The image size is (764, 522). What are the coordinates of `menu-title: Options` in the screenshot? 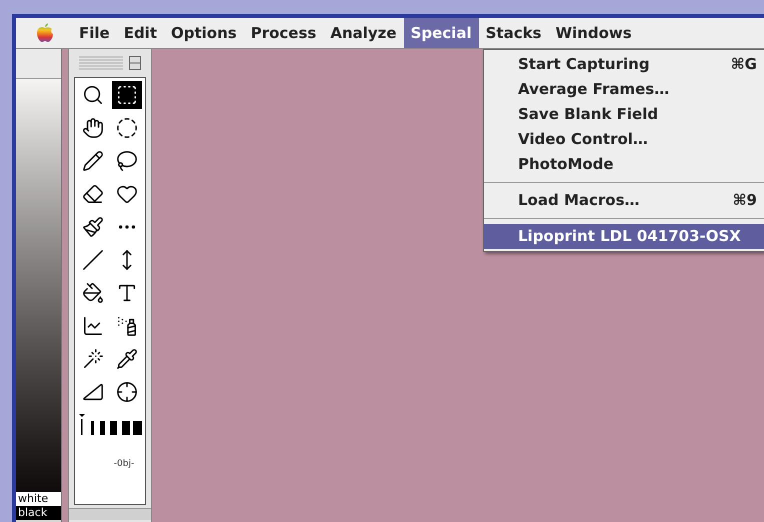 It's located at (204, 33).